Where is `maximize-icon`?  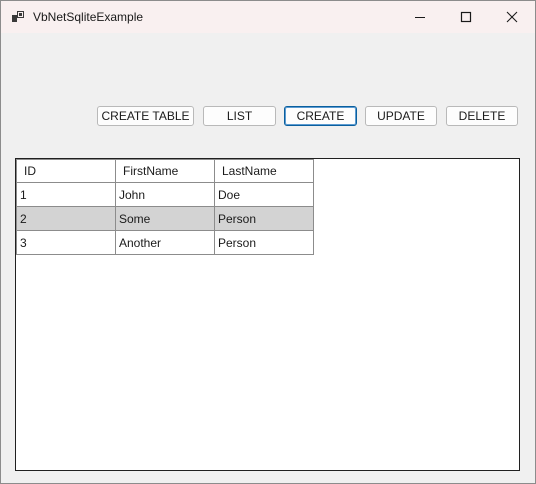
maximize-icon is located at coordinates (466, 17).